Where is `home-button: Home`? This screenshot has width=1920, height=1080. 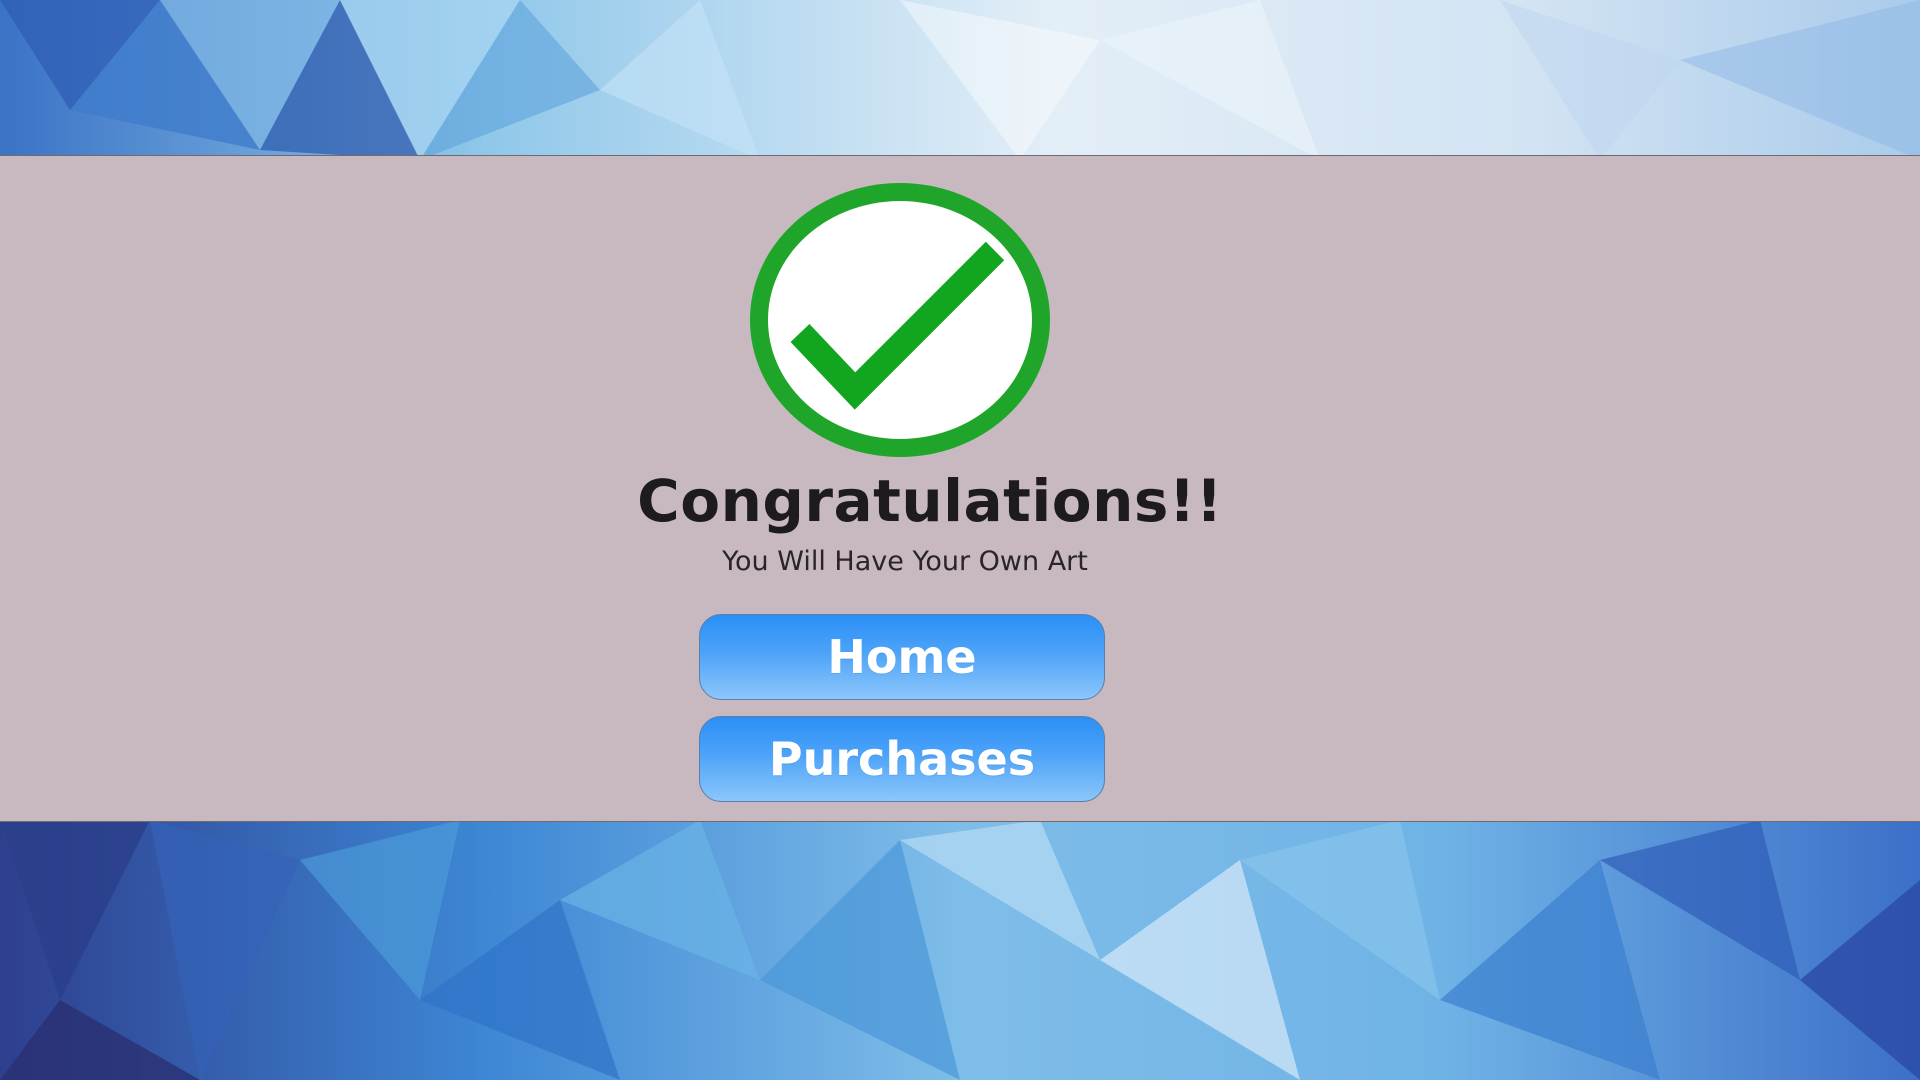 home-button: Home is located at coordinates (902, 657).